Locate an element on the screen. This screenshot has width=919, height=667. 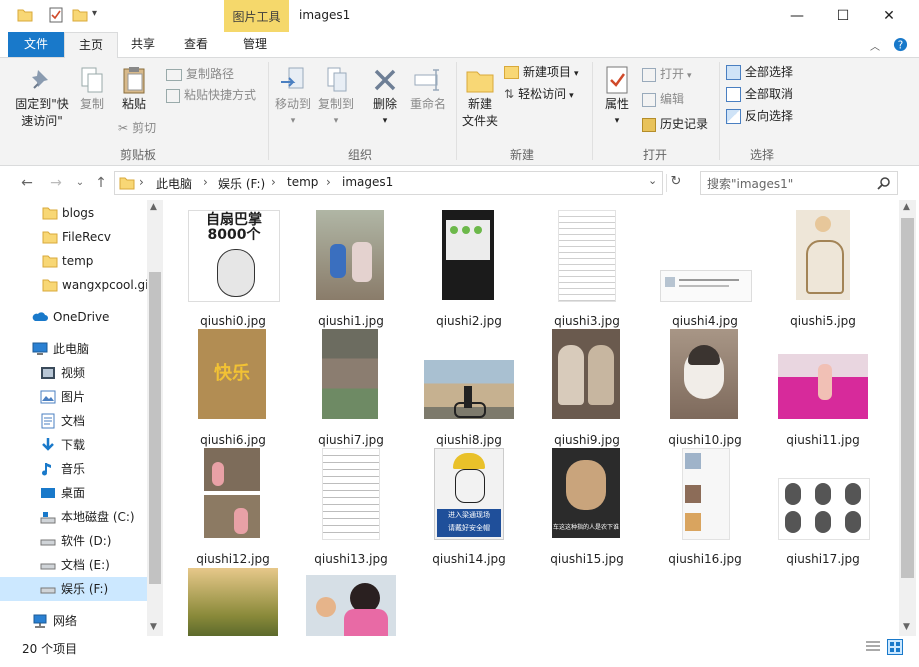
file-item: 快乐 qiushi6.jpg is located at coordinates (233, 388).